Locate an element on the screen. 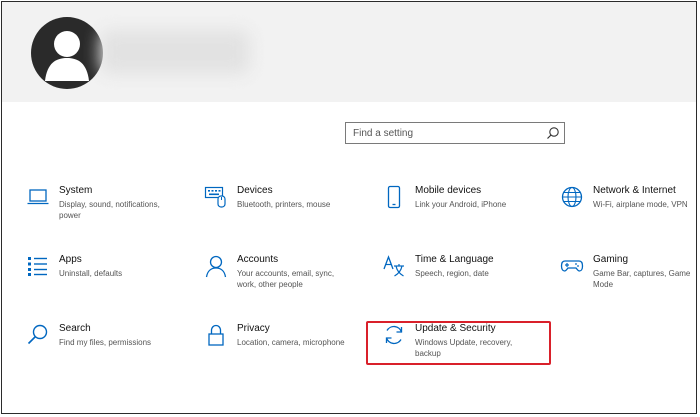  user-avatar is located at coordinates (67, 53).